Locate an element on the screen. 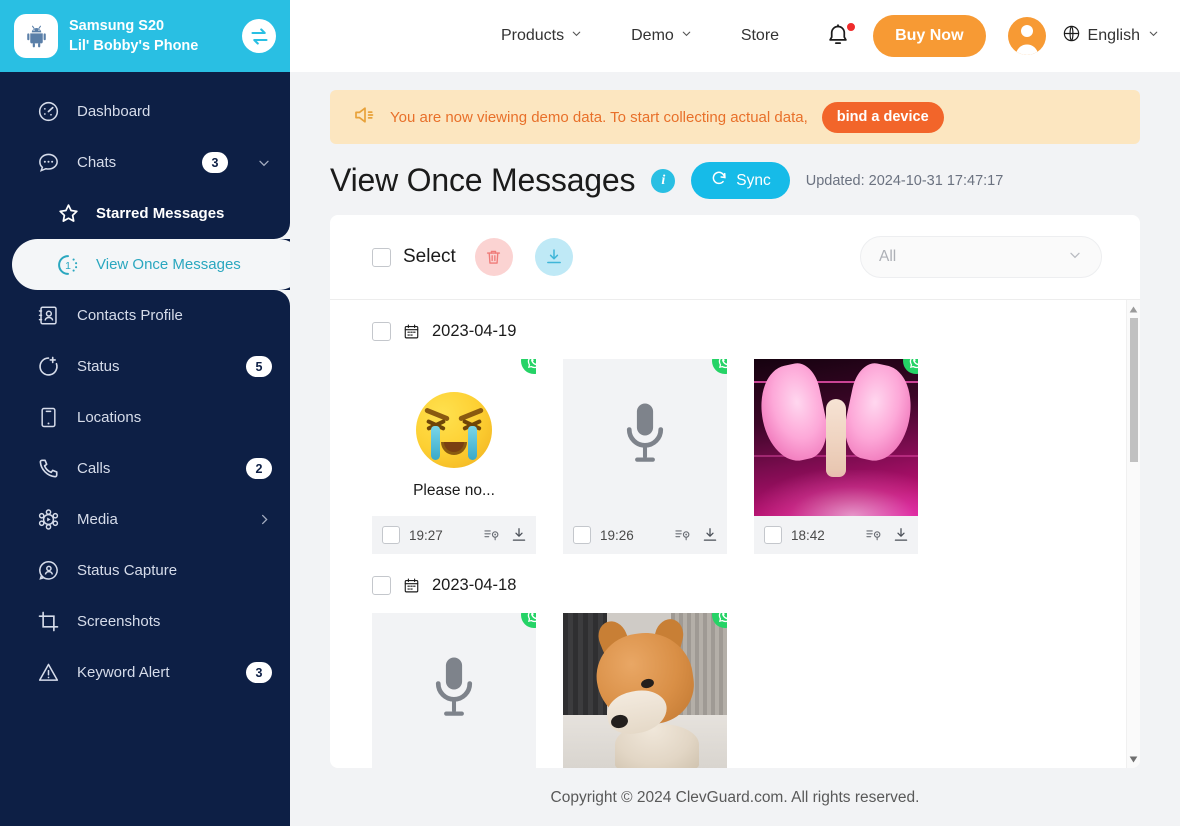 The height and width of the screenshot is (826, 1180). sync-icon is located at coordinates (719, 180).